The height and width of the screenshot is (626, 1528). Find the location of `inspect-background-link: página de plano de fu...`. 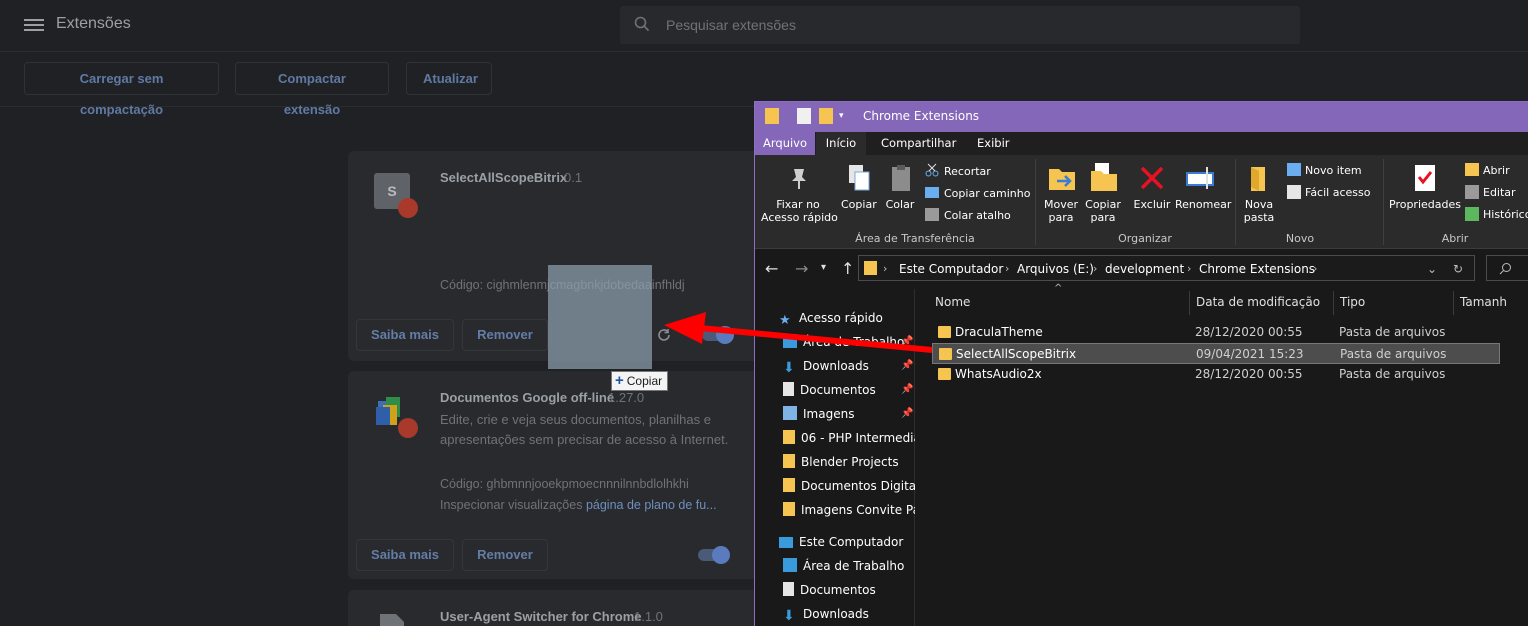

inspect-background-link: página de plano de fu... is located at coordinates (651, 505).